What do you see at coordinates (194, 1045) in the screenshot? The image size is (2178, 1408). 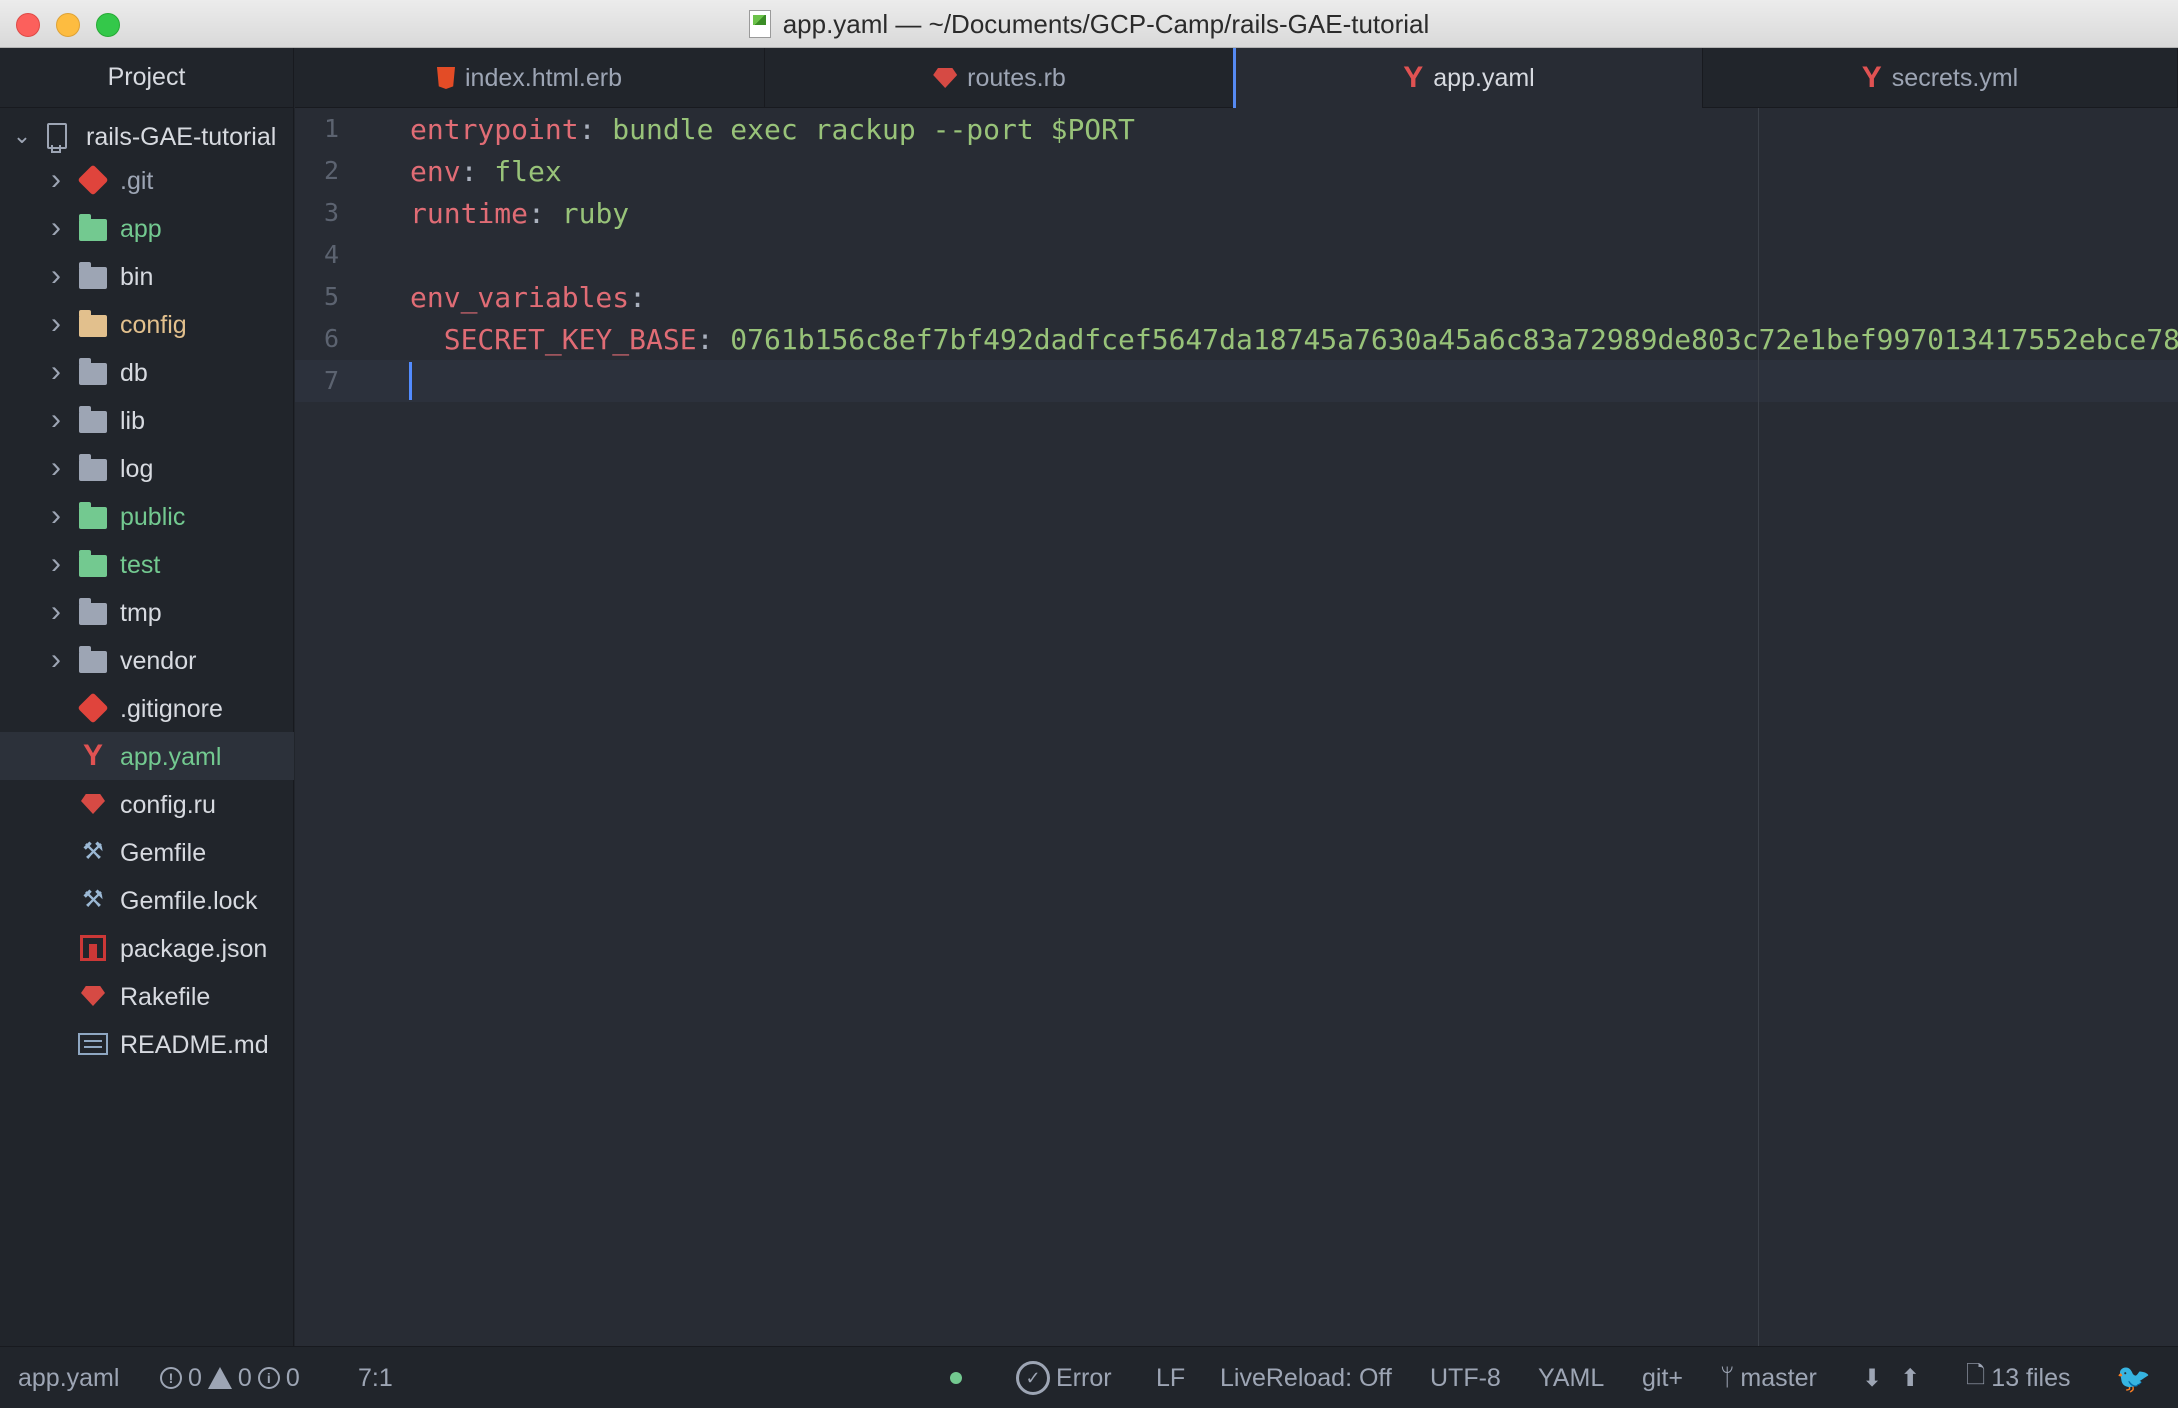 I see `tree-item-label: README.md` at bounding box center [194, 1045].